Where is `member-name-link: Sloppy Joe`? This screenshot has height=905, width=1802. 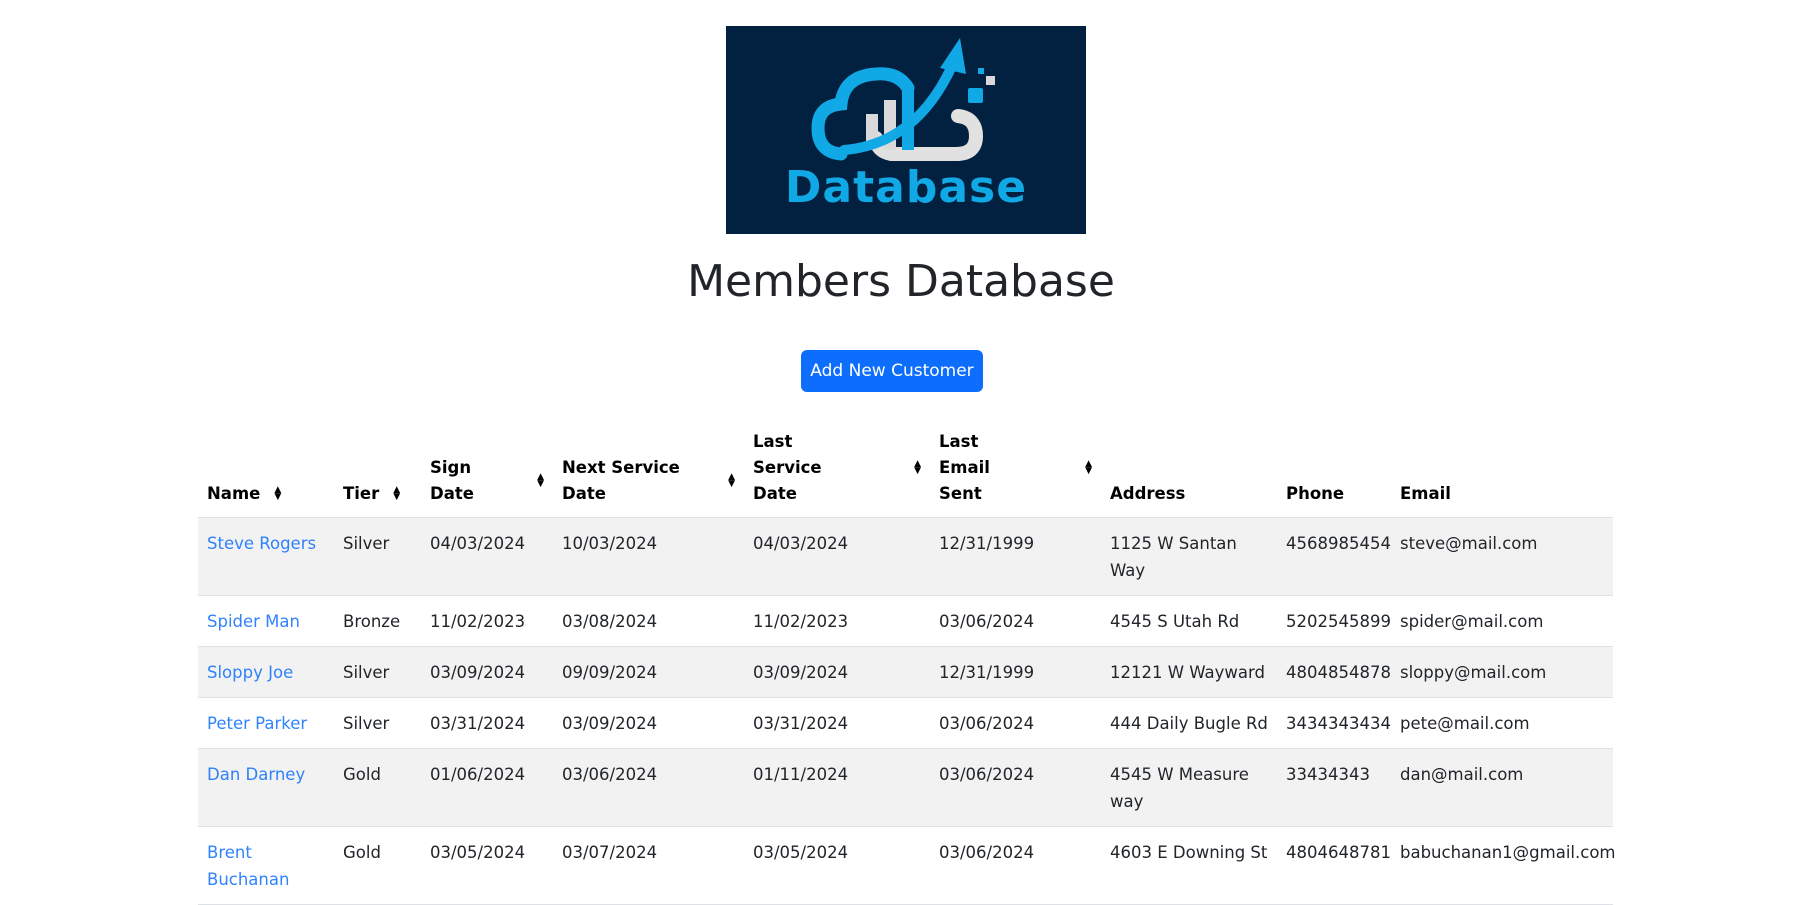
member-name-link: Sloppy Joe is located at coordinates (250, 672).